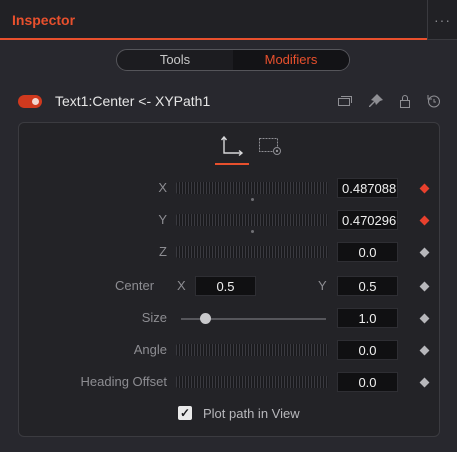 Image resolution: width=457 pixels, height=452 pixels. Describe the element at coordinates (35, 101) in the screenshot. I see `toggle-knob` at that location.